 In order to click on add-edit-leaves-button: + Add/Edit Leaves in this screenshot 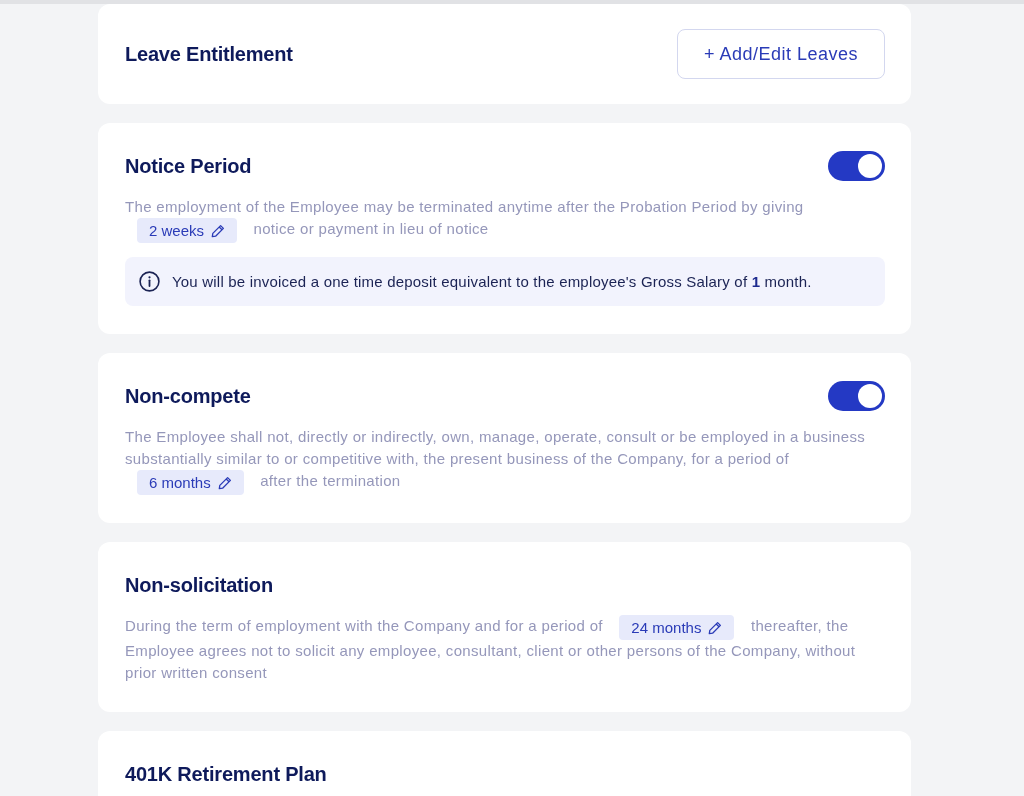, I will do `click(780, 54)`.